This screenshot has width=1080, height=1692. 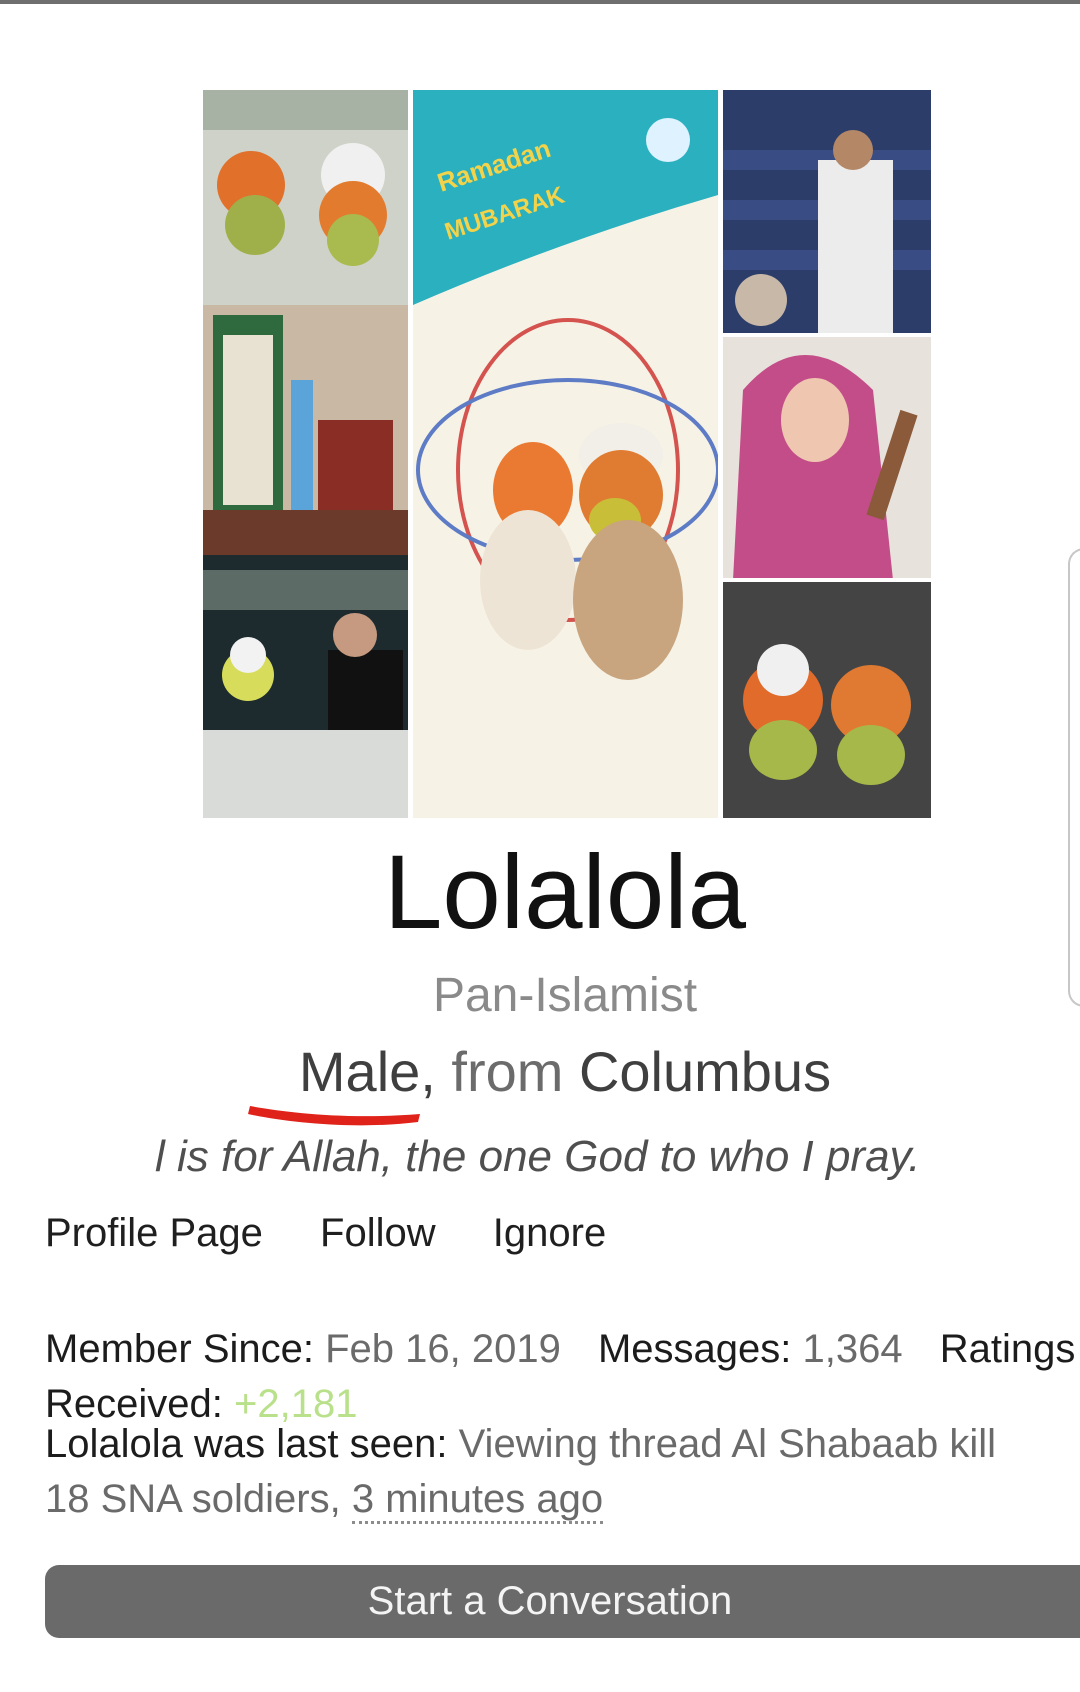 What do you see at coordinates (565, 892) in the screenshot?
I see `profile-username: Lolalola` at bounding box center [565, 892].